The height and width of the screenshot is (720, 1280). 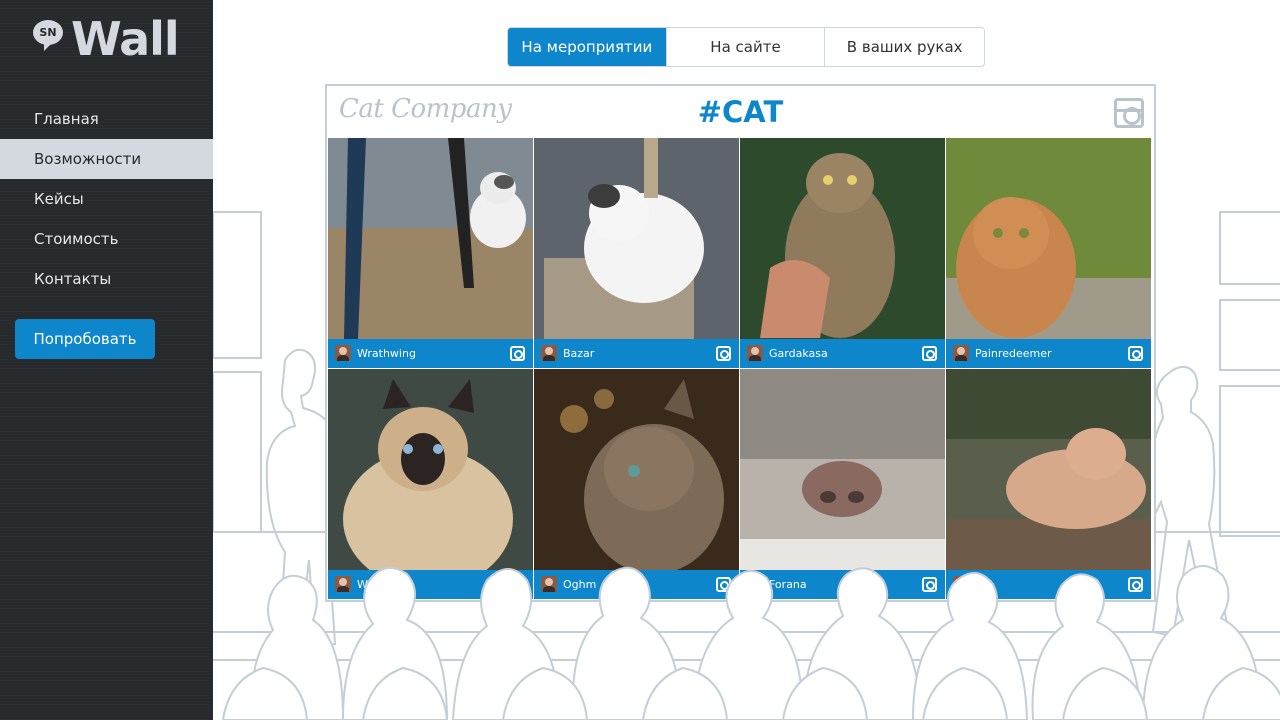 What do you see at coordinates (106, 279) in the screenshot?
I see `nav-item-contacts: Контакты` at bounding box center [106, 279].